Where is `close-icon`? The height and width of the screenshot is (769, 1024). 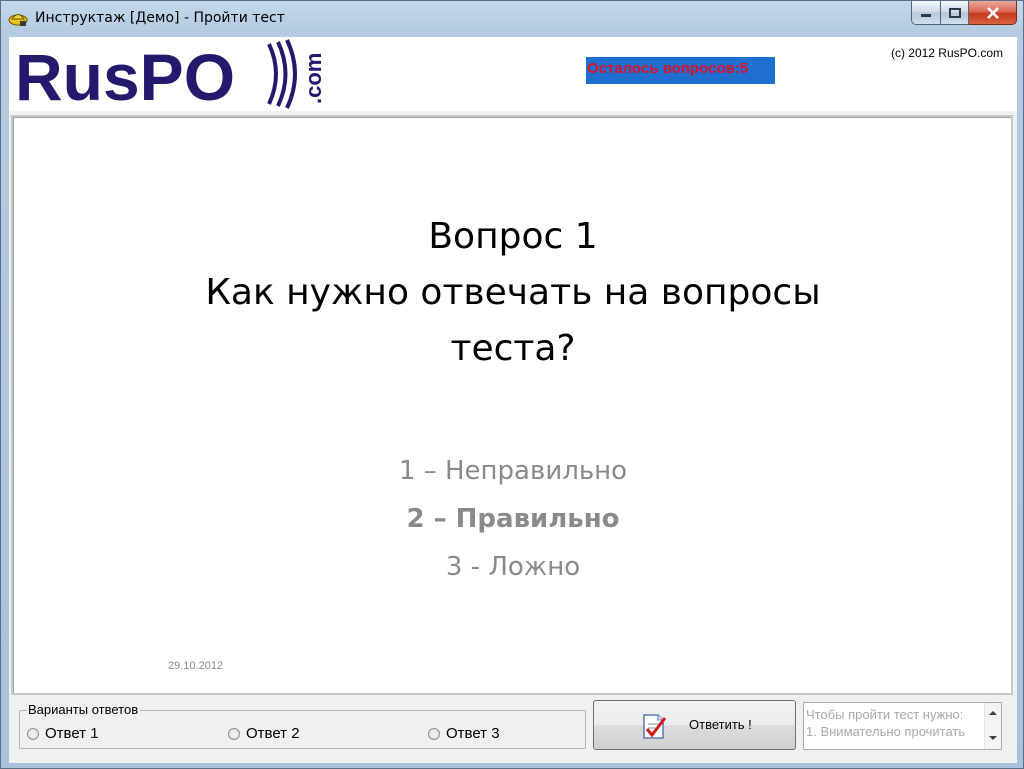 close-icon is located at coordinates (992, 12).